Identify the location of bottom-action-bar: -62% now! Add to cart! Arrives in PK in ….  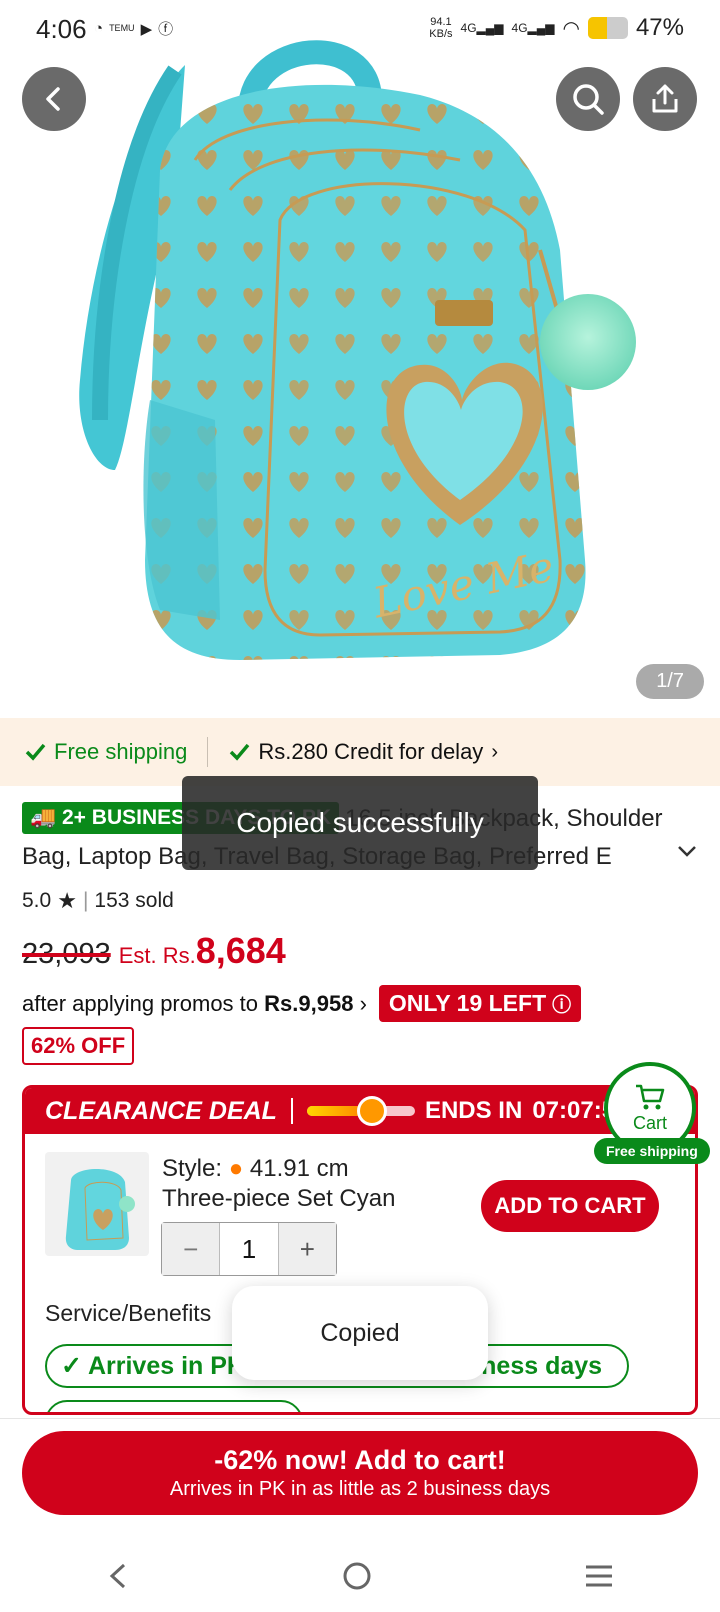
(360, 1515).